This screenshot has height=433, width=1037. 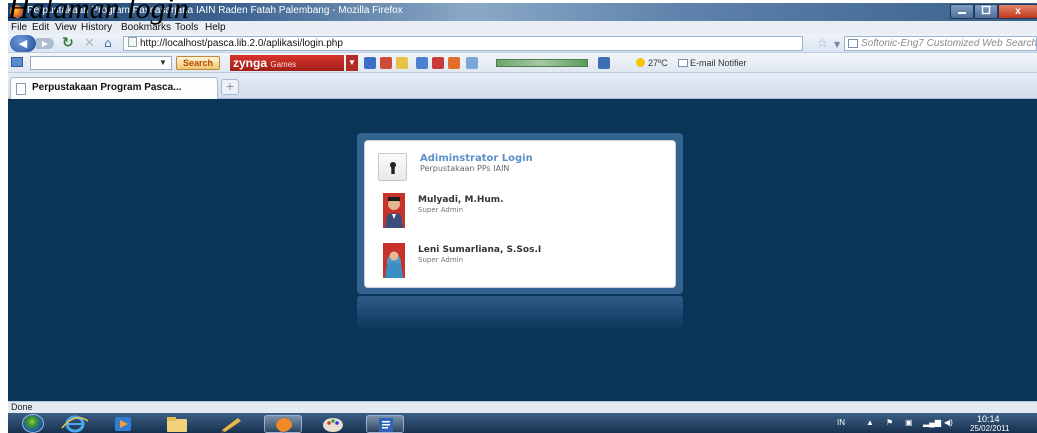 What do you see at coordinates (932, 423) in the screenshot?
I see `signal-icon: ▂▄▆` at bounding box center [932, 423].